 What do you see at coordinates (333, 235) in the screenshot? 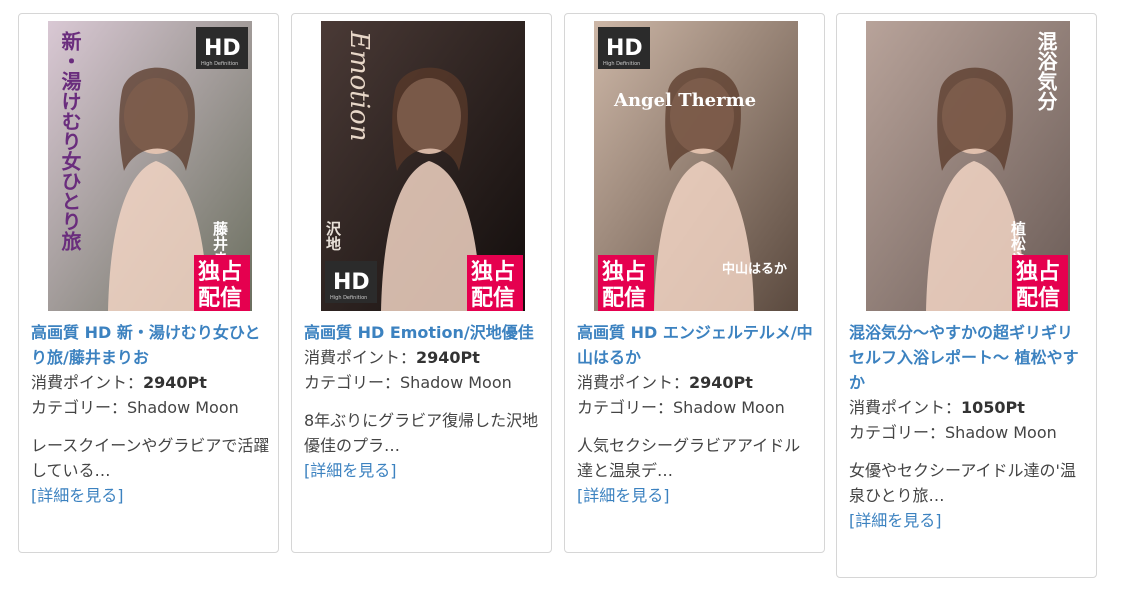
I see `cover-name-text: 沢地` at bounding box center [333, 235].